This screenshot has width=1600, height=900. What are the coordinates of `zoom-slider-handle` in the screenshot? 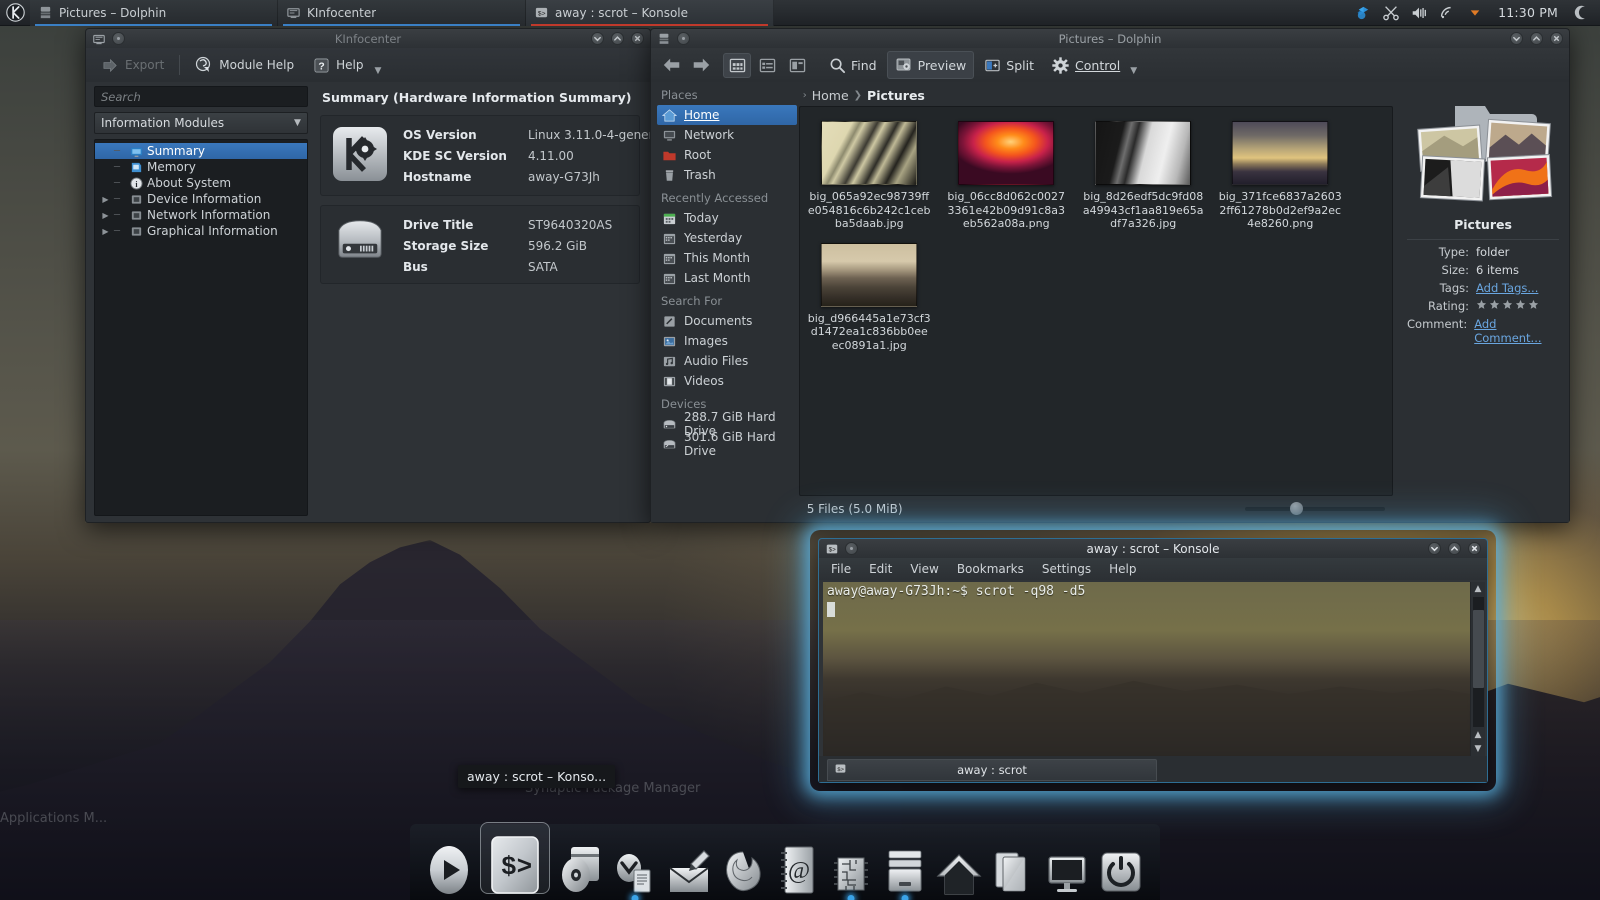 It's located at (1296, 508).